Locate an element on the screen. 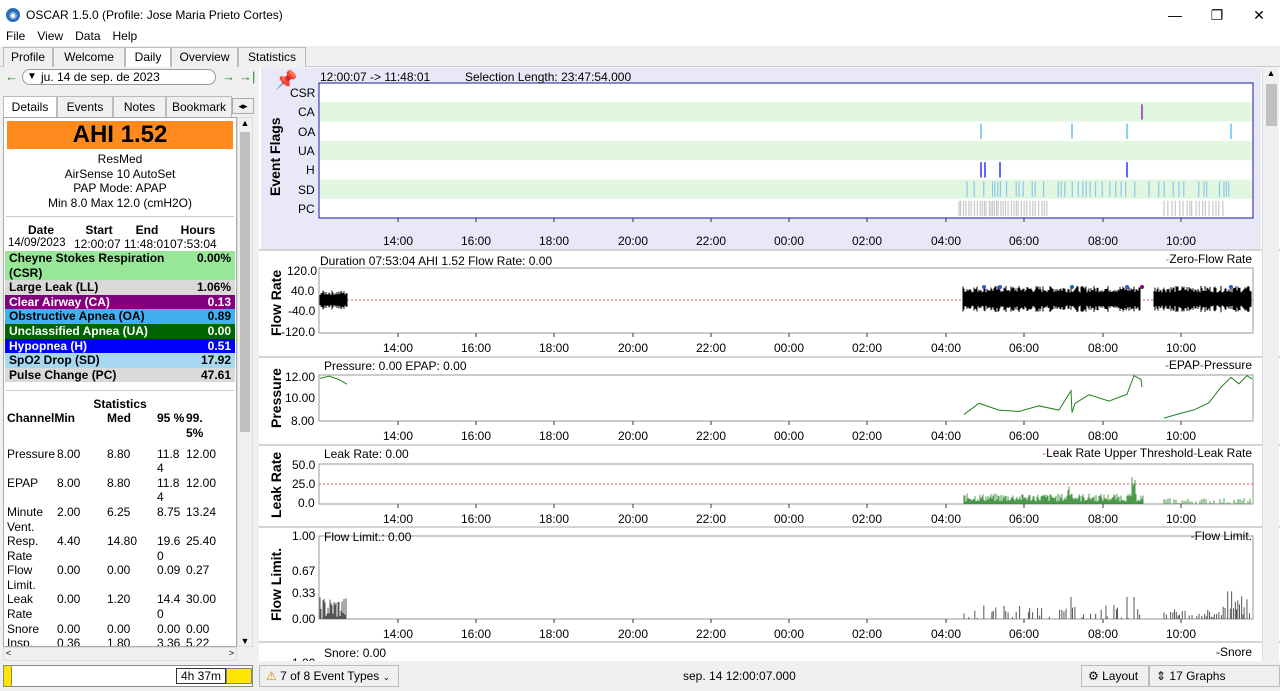  tab-bookmarks: Bookmark is located at coordinates (199, 106).